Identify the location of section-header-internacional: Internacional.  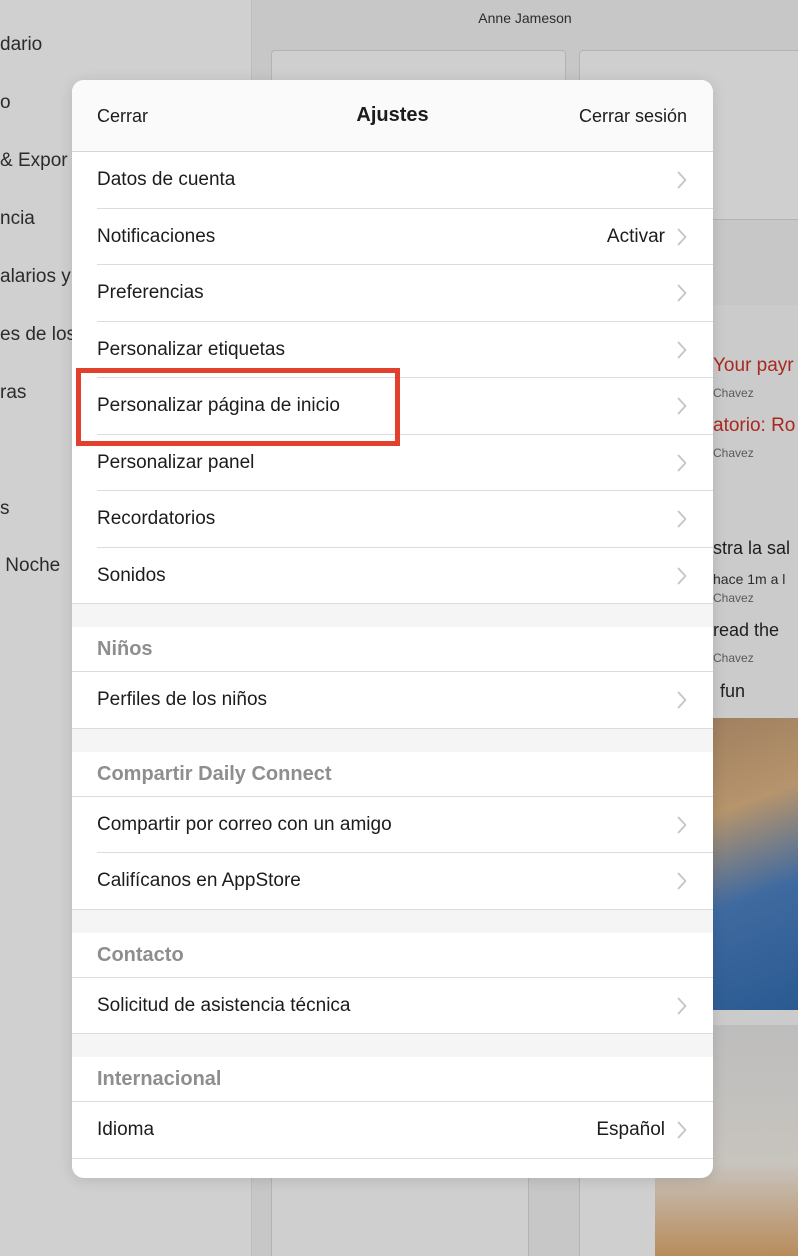
(392, 1079).